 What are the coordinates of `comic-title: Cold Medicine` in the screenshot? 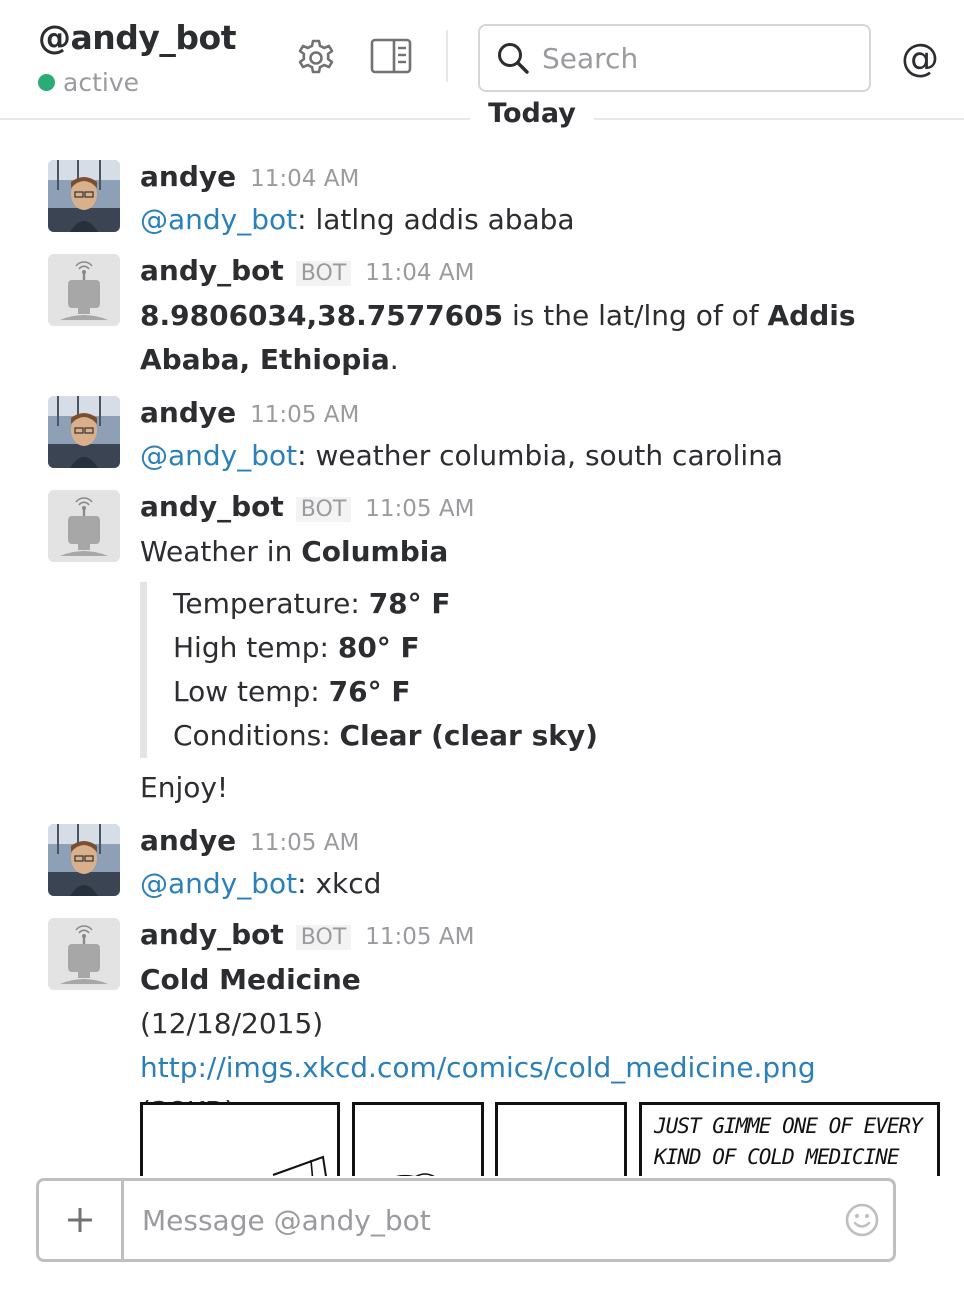 It's located at (250, 979).